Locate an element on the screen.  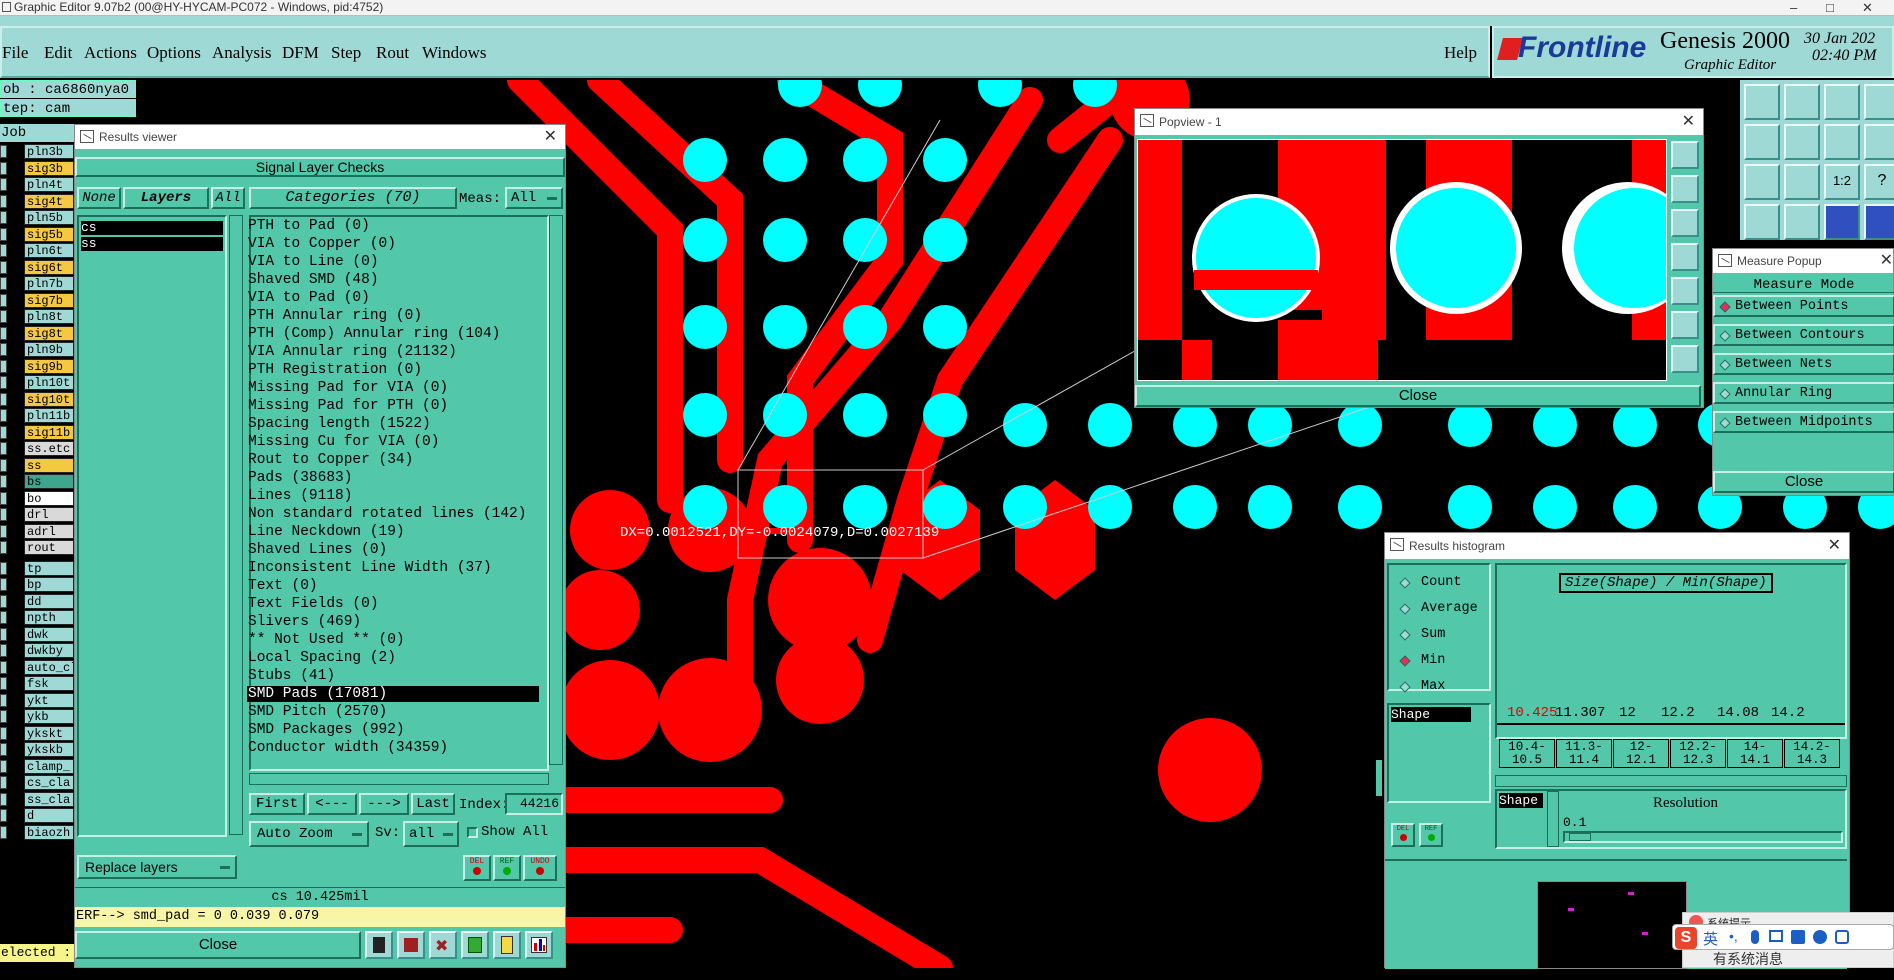
more-icon is located at coordinates (1842, 937).